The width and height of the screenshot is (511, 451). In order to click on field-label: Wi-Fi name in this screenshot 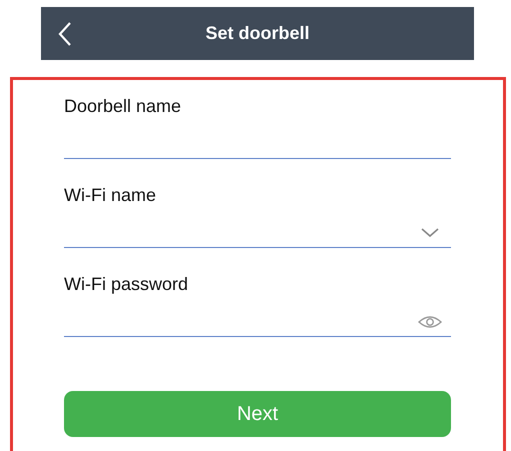, I will do `click(110, 195)`.